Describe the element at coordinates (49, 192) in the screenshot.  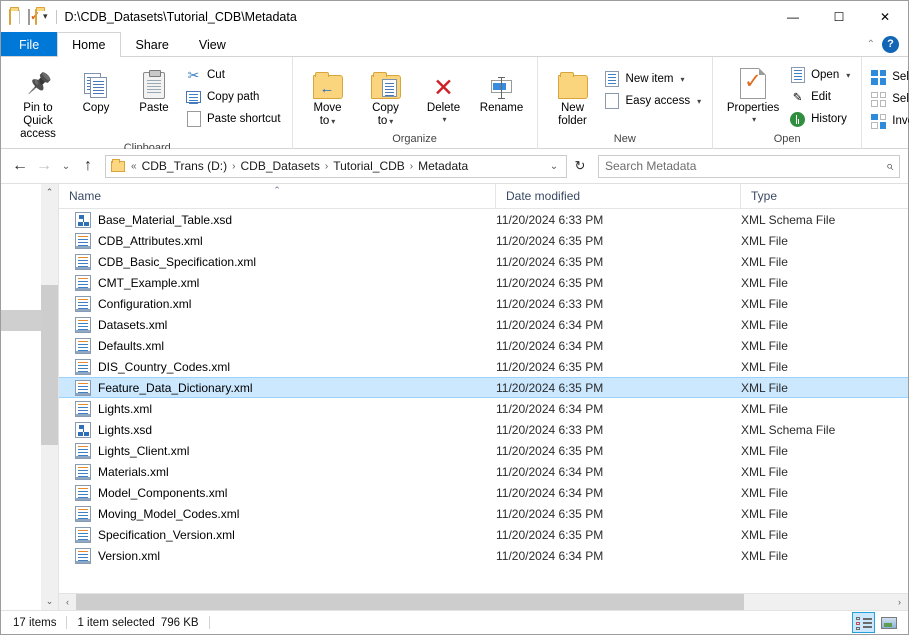
I see `scroll-up-icon: ⌃` at that location.